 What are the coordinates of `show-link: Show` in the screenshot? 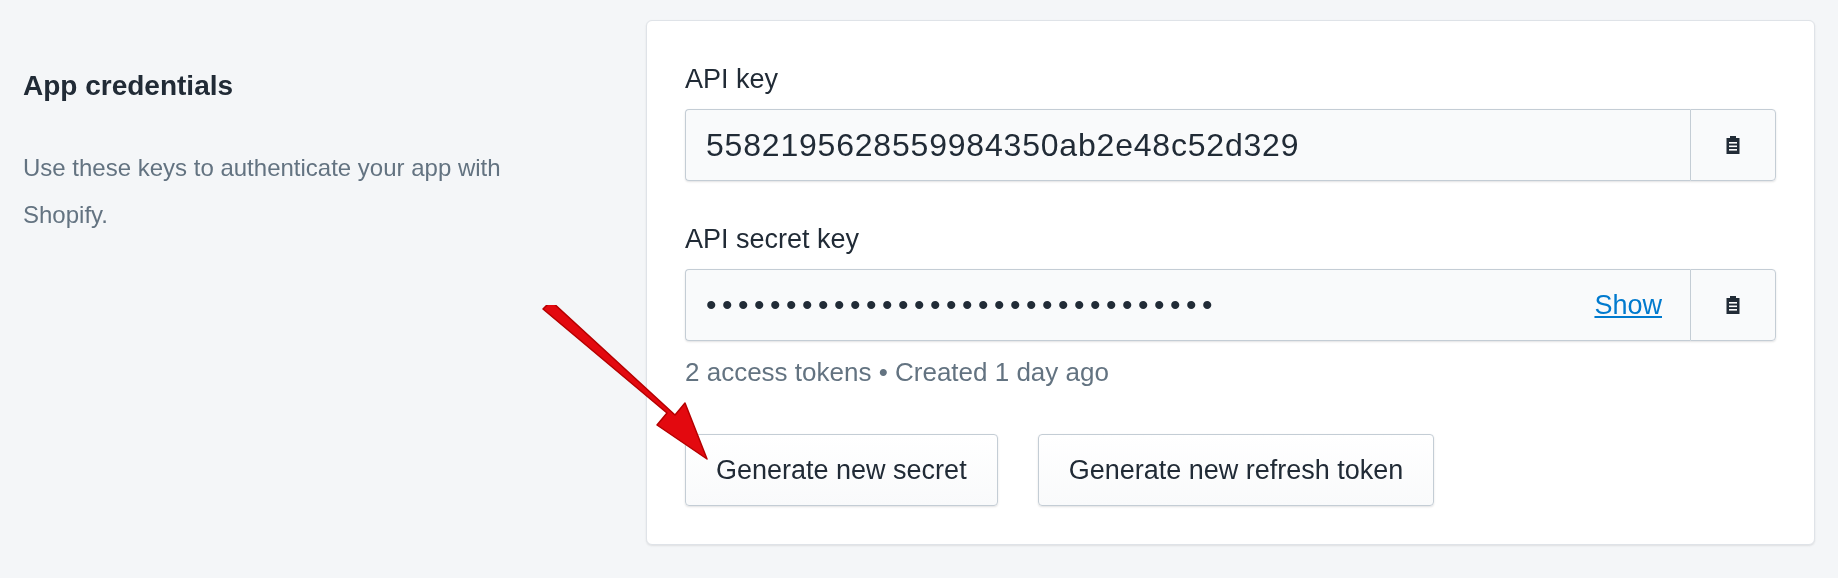 It's located at (1628, 305).